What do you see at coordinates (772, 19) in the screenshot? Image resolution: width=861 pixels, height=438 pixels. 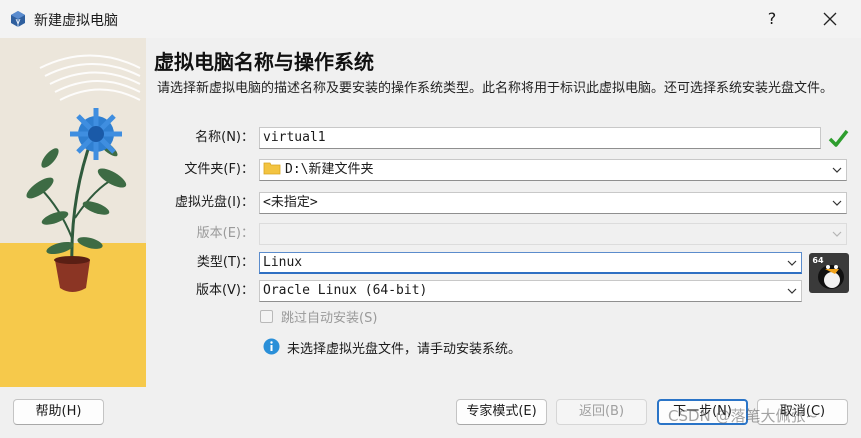 I see `help-question-button: ?` at bounding box center [772, 19].